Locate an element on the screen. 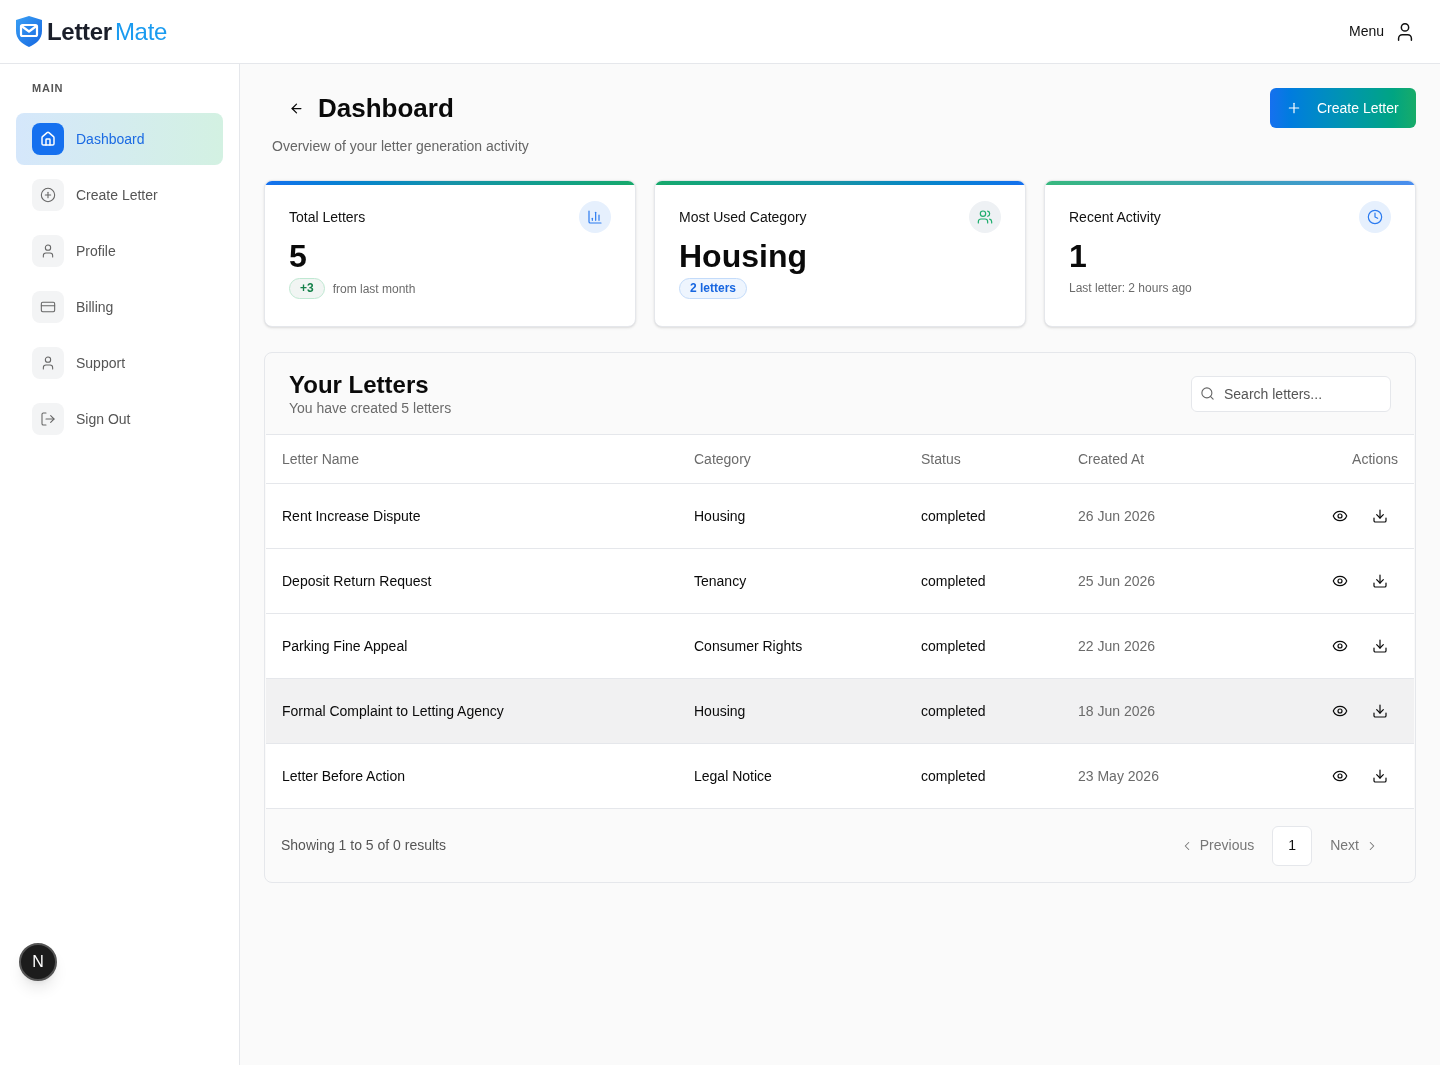 The height and width of the screenshot is (1065, 1440). results-summary: Showing 1 to 5 of 0 results is located at coordinates (363, 845).